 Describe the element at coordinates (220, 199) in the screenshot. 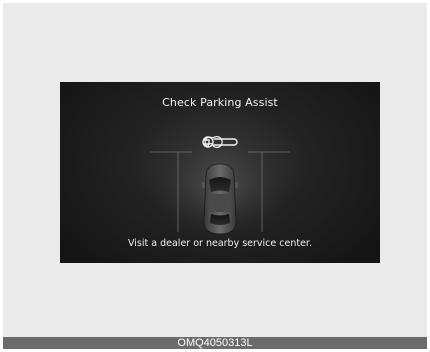

I see `car-icon` at that location.